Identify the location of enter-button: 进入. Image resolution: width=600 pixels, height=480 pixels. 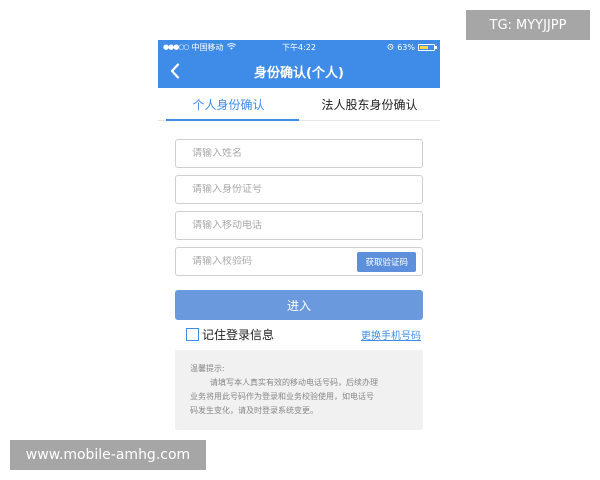
(299, 305).